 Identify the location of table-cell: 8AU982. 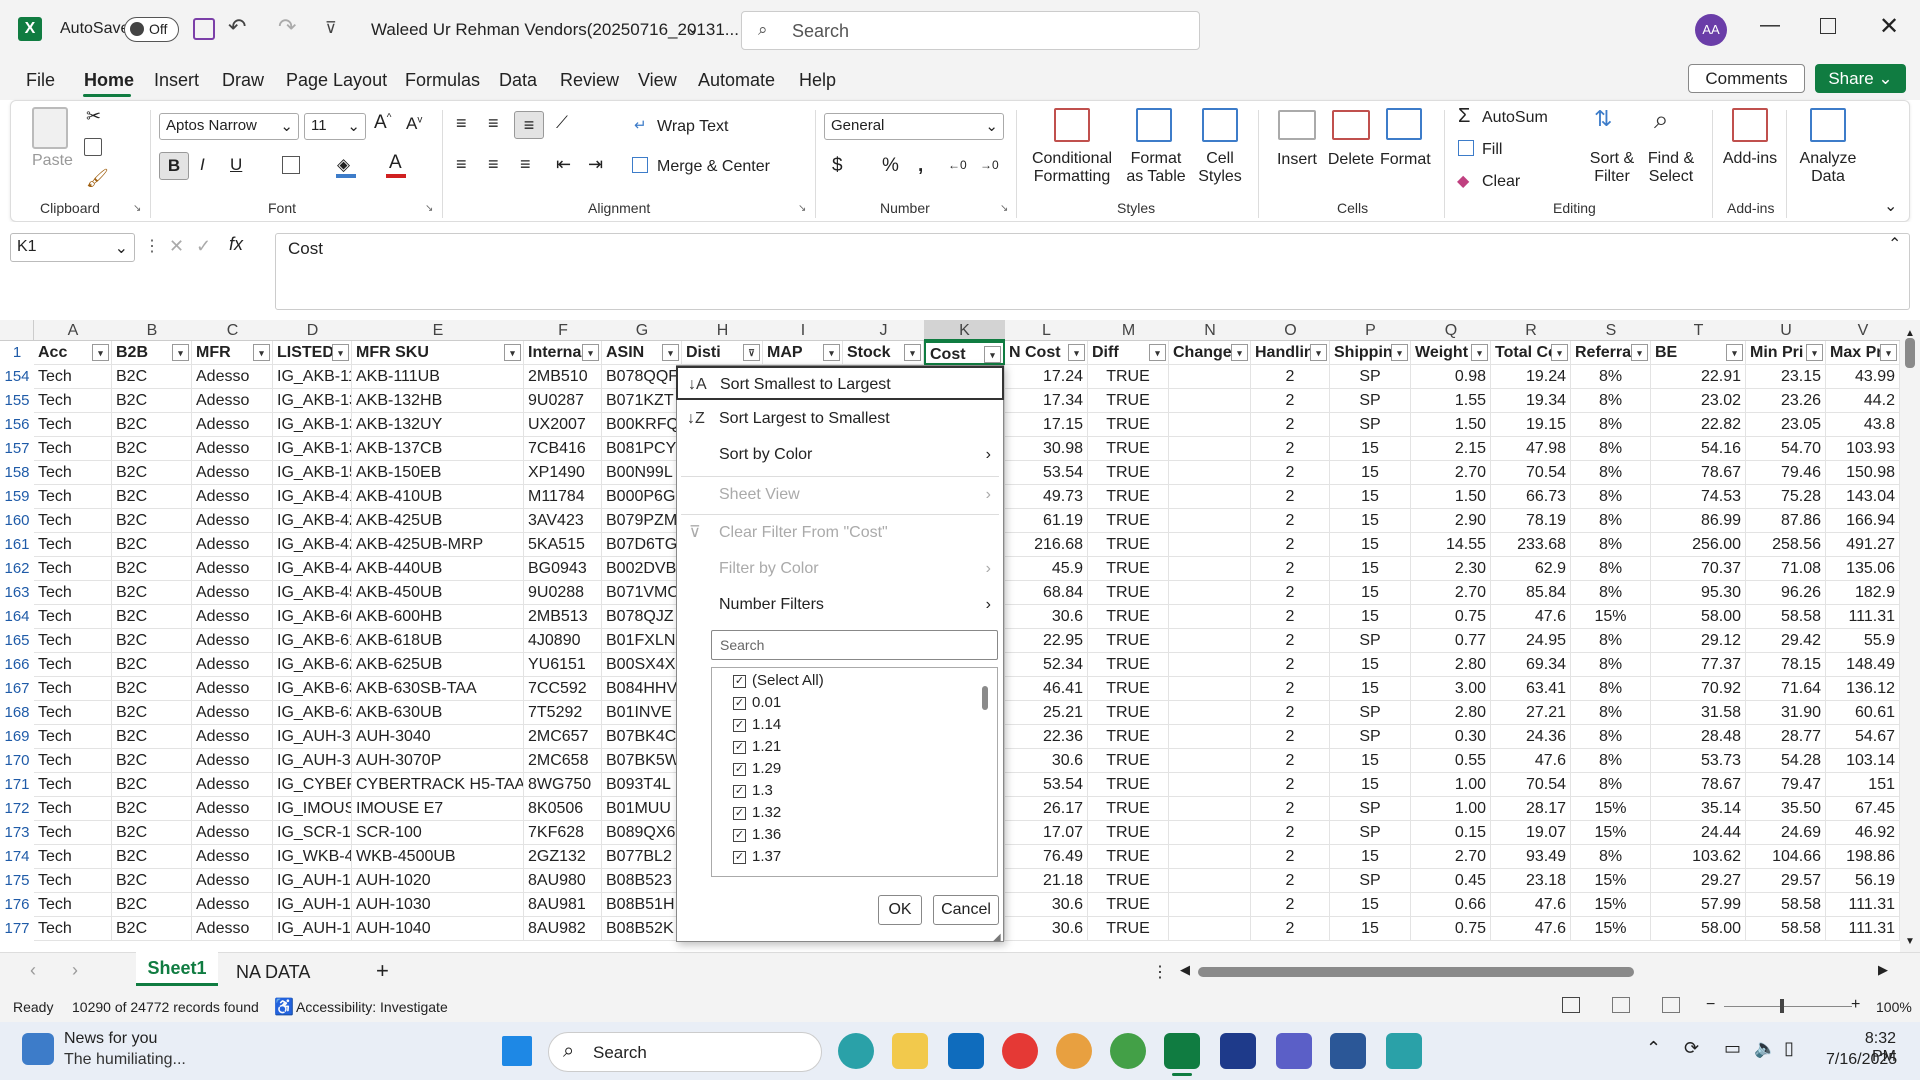
(563, 929).